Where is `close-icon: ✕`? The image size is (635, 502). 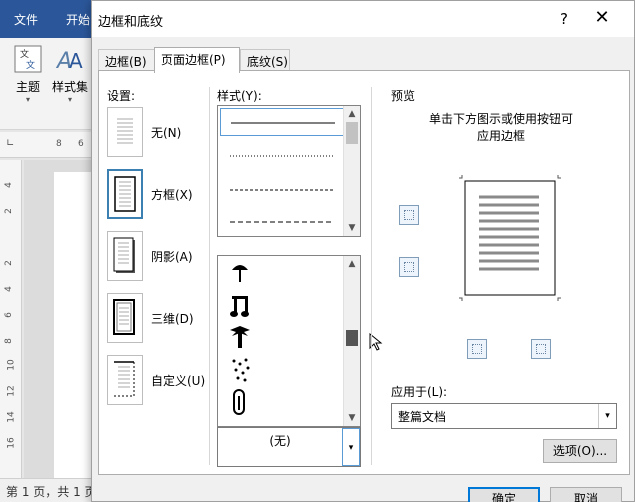
close-icon: ✕ is located at coordinates (602, 17).